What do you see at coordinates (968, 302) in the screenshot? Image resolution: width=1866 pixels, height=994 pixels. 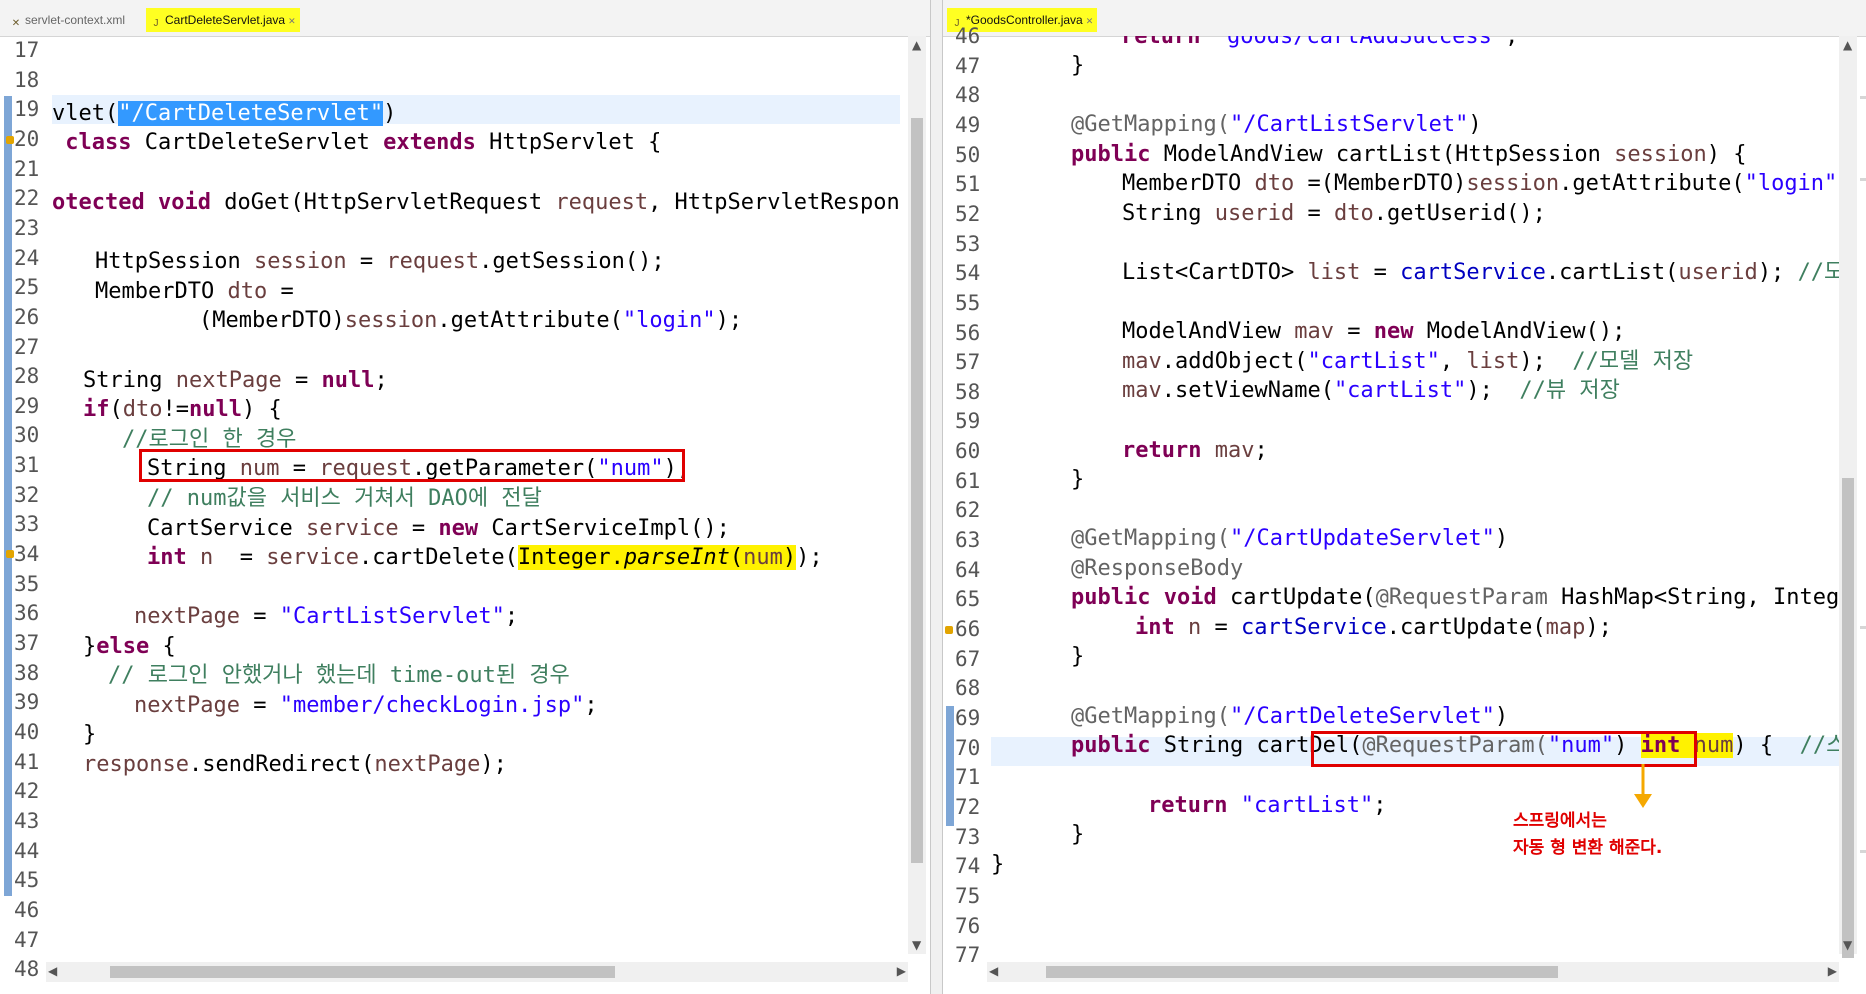 I see `line-number: 55` at bounding box center [968, 302].